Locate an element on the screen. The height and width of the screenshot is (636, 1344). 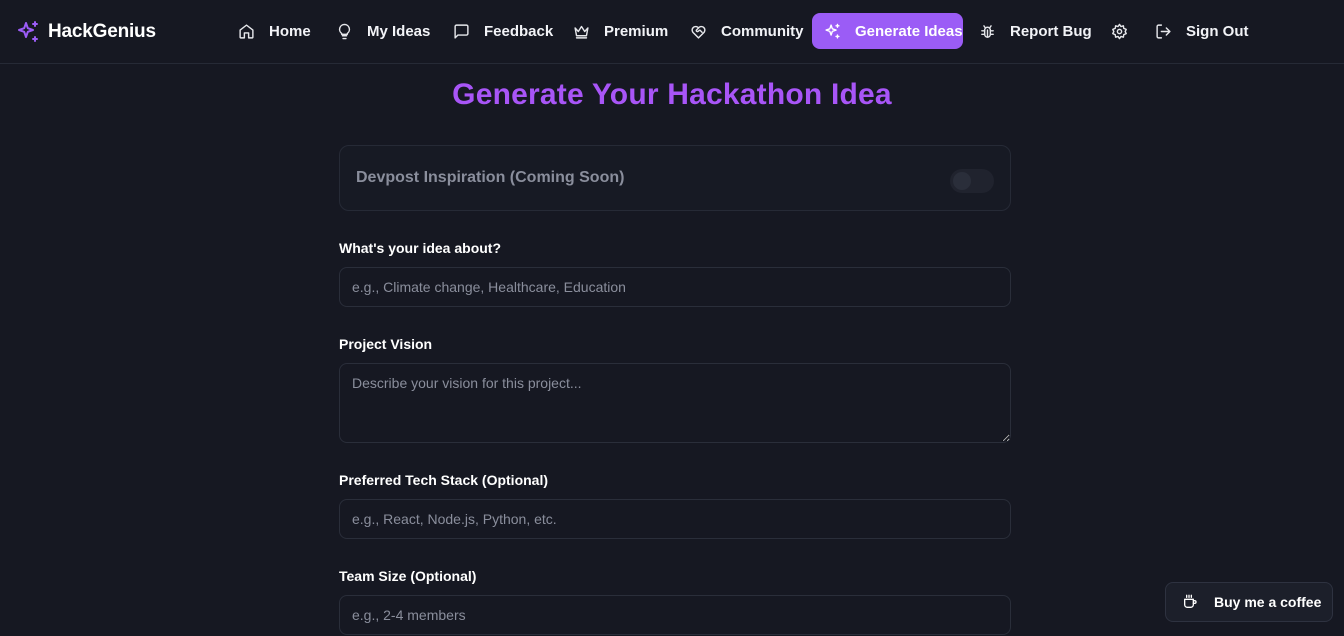
nav-my-ideas: My Ideas is located at coordinates (383, 31).